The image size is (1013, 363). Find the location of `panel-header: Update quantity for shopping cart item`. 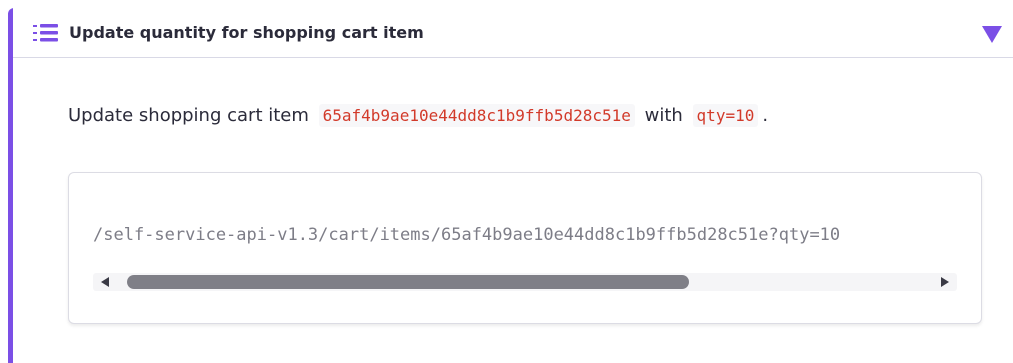

panel-header: Update quantity for shopping cart item is located at coordinates (513, 33).